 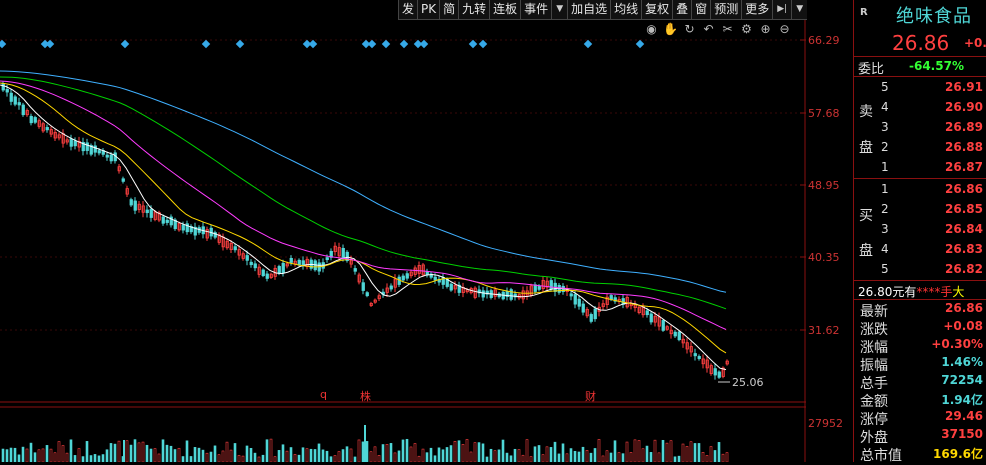 What do you see at coordinates (958, 454) in the screenshot?
I see `stat-value: 169.6亿` at bounding box center [958, 454].